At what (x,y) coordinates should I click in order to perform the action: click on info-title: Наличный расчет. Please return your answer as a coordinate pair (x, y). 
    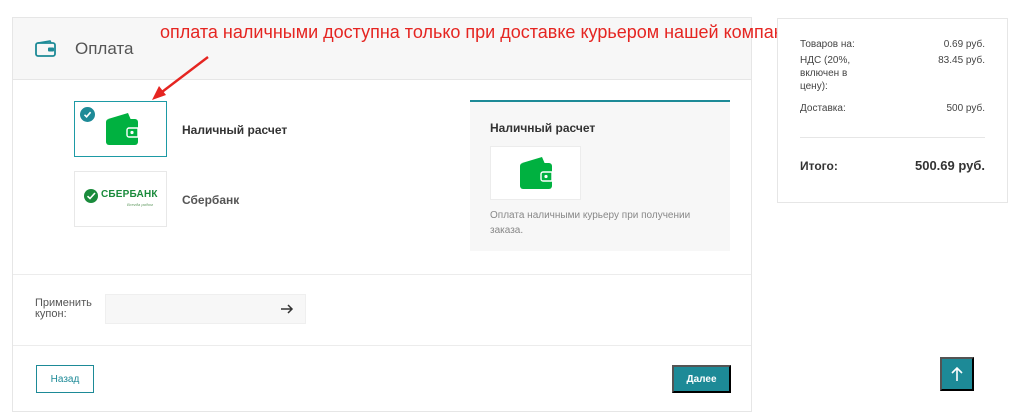
    Looking at the image, I should click on (543, 128).